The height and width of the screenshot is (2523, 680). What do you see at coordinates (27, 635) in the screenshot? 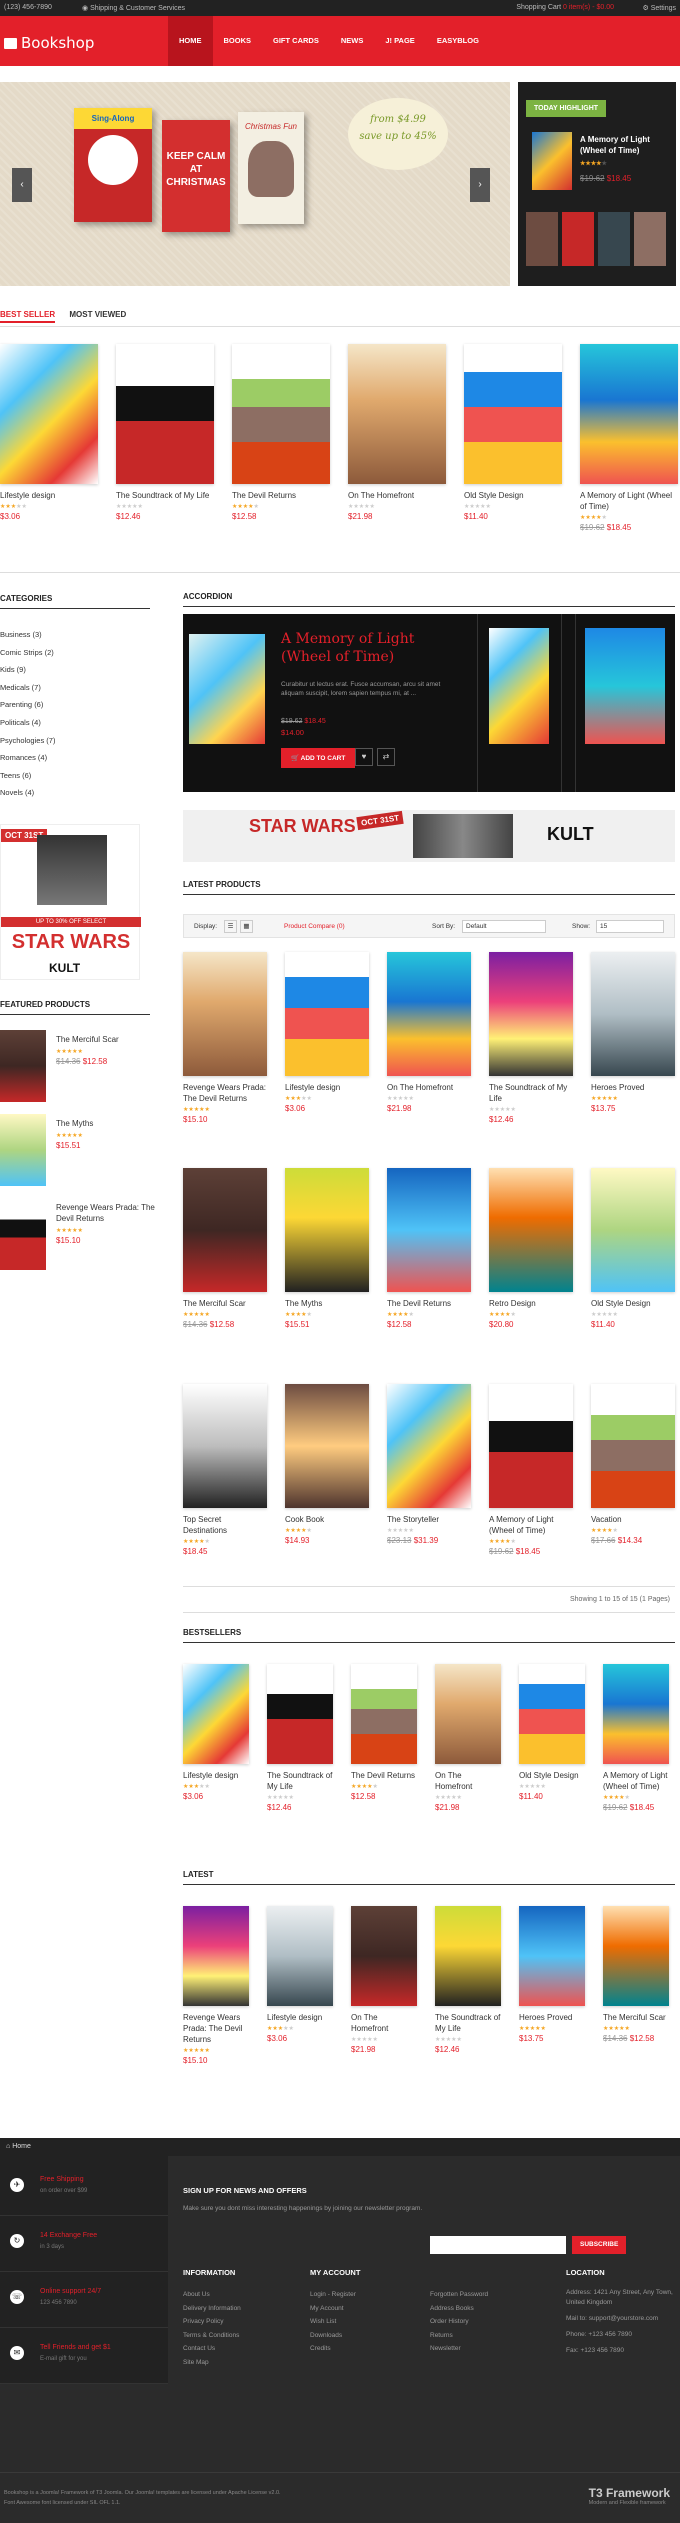
I see `category-item: Business (3)` at bounding box center [27, 635].